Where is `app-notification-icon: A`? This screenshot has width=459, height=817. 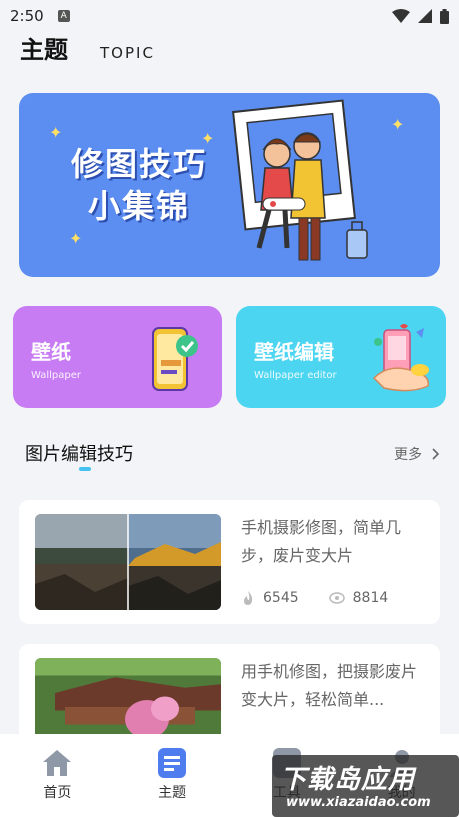 app-notification-icon: A is located at coordinates (63, 16).